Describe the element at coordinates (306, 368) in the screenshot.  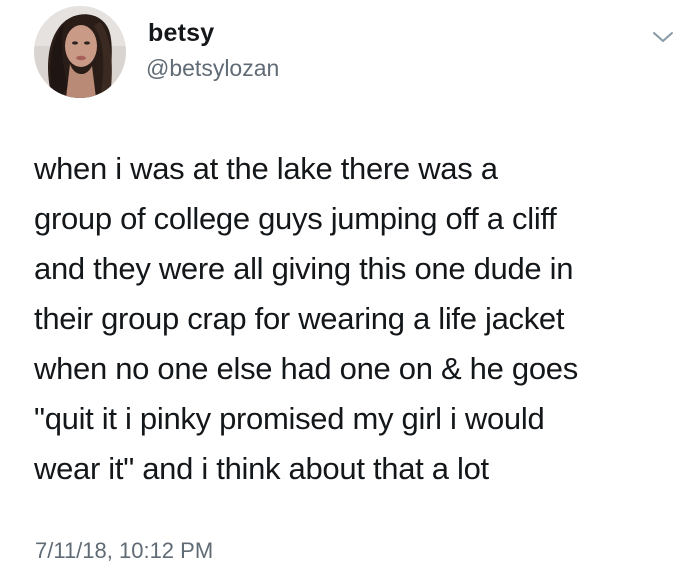
I see `tweet-text-line: when no one else had one on & he goes` at that location.